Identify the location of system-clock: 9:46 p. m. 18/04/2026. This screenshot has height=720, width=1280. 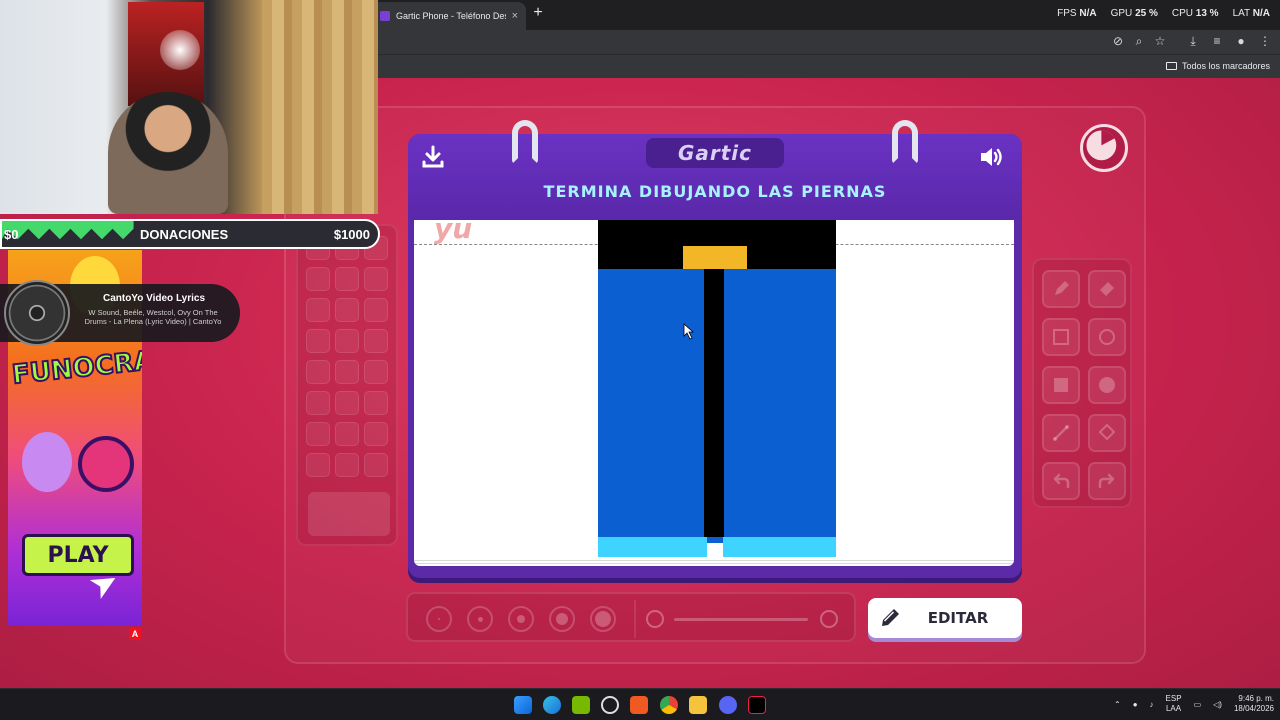
(1254, 704).